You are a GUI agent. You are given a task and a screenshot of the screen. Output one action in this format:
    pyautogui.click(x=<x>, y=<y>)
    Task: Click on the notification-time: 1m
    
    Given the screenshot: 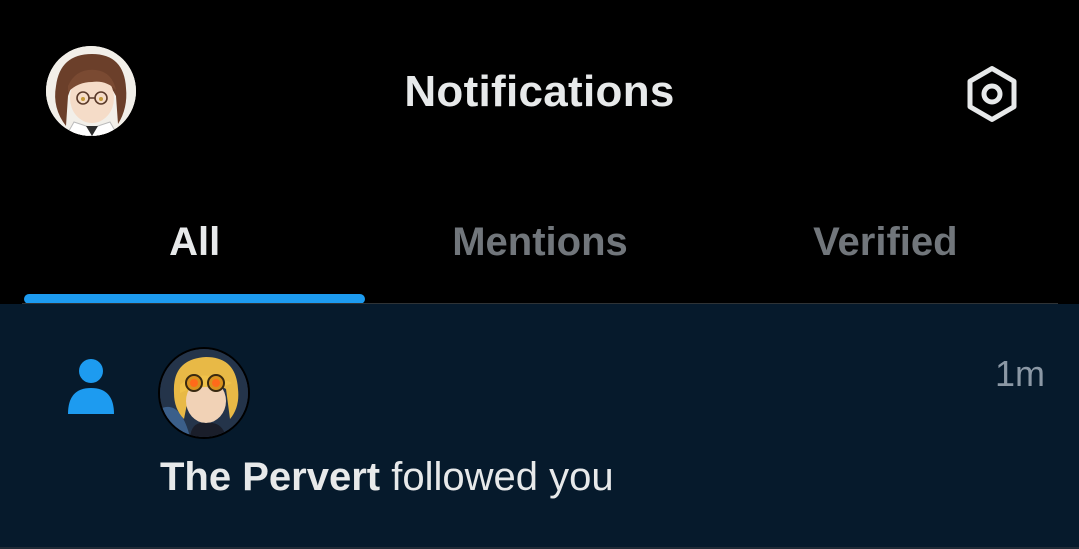 What is the action you would take?
    pyautogui.click(x=1019, y=373)
    